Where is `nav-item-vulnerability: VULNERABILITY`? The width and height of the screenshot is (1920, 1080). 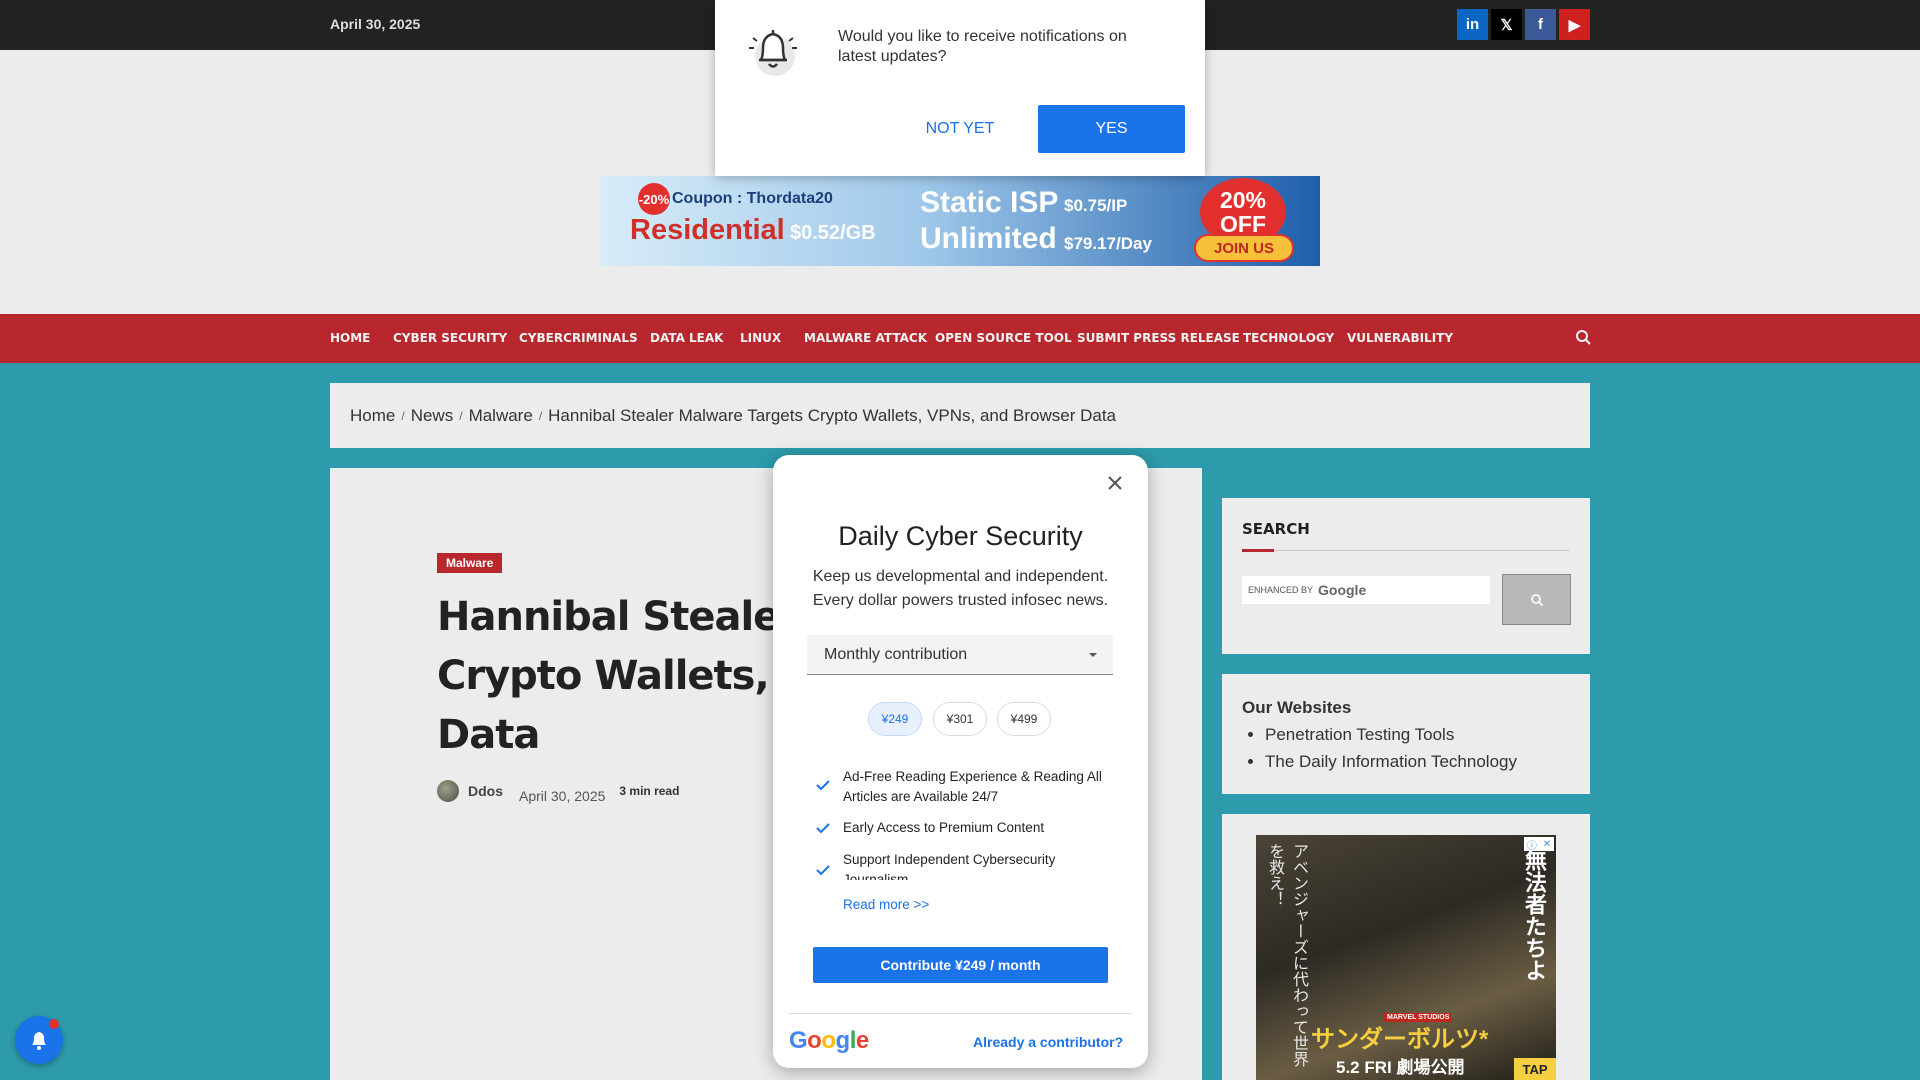
nav-item-vulnerability: VULNERABILITY is located at coordinates (1400, 338).